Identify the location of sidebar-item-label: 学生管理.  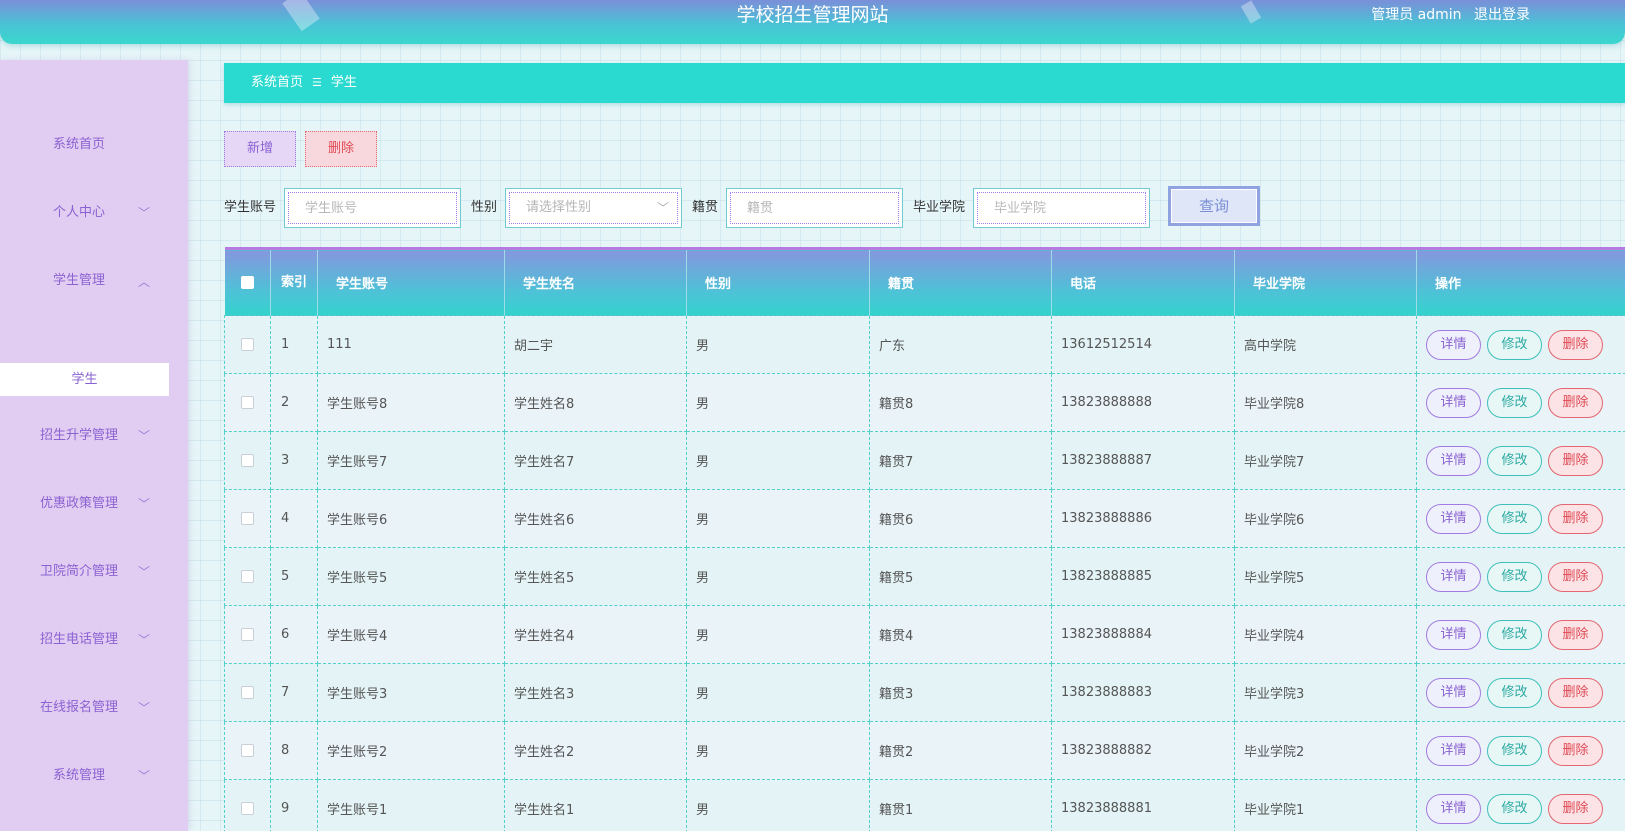
(78, 280).